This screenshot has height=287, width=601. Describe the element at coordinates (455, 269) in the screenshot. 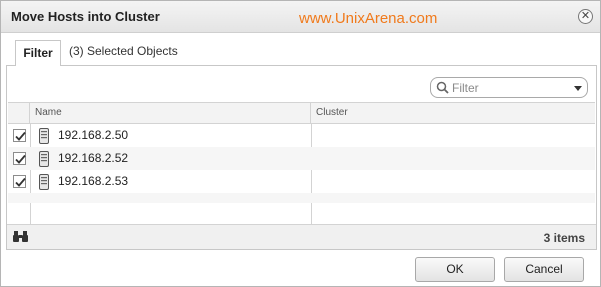

I see `ok-button: OK` at that location.